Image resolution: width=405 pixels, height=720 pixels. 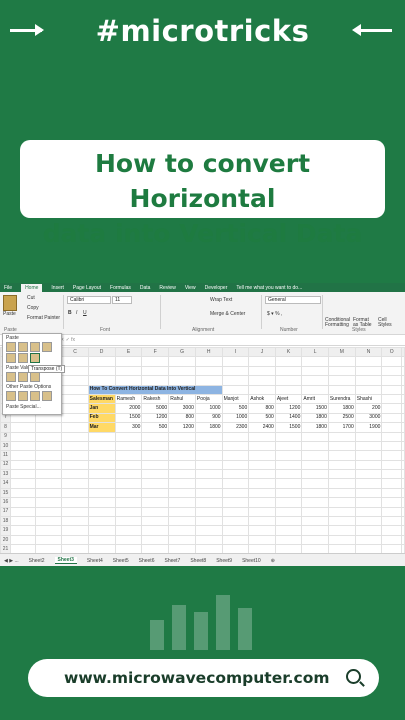 What do you see at coordinates (57, 288) in the screenshot?
I see `tab-insert: Insert` at bounding box center [57, 288].